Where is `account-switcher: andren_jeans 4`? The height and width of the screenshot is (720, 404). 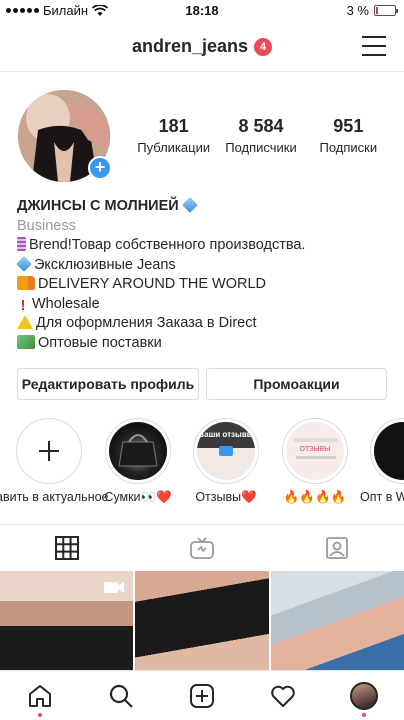 account-switcher: andren_jeans 4 is located at coordinates (202, 46).